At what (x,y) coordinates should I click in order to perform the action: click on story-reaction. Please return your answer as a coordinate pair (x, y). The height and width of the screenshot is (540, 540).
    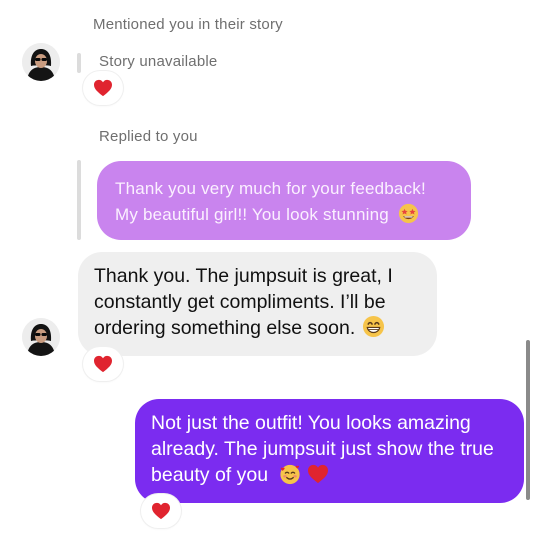
    Looking at the image, I should click on (103, 88).